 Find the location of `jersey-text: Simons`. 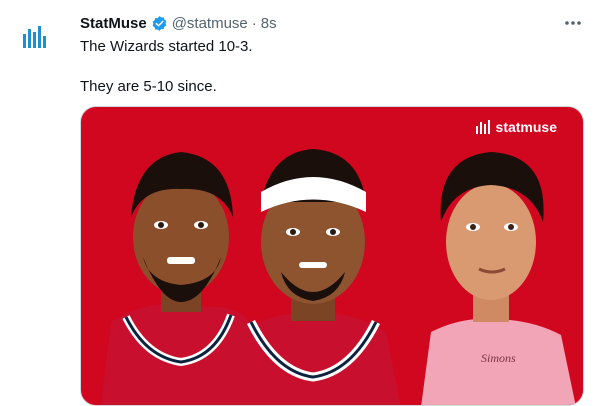

jersey-text: Simons is located at coordinates (498, 358).